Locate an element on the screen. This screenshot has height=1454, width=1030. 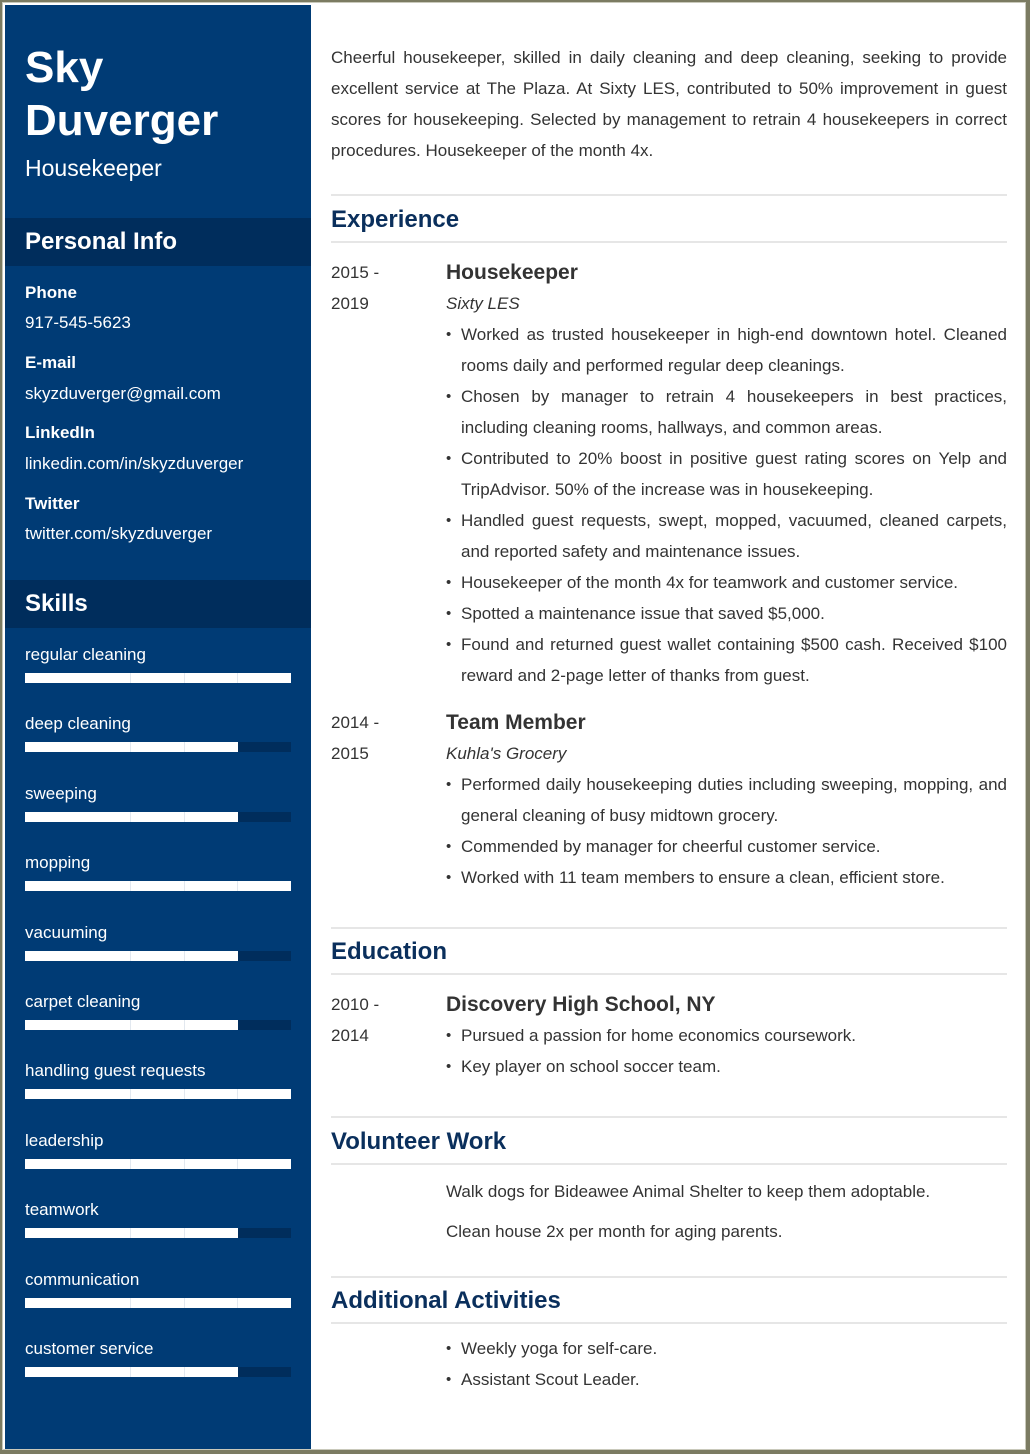
skill-item: mopping is located at coordinates (158, 872).